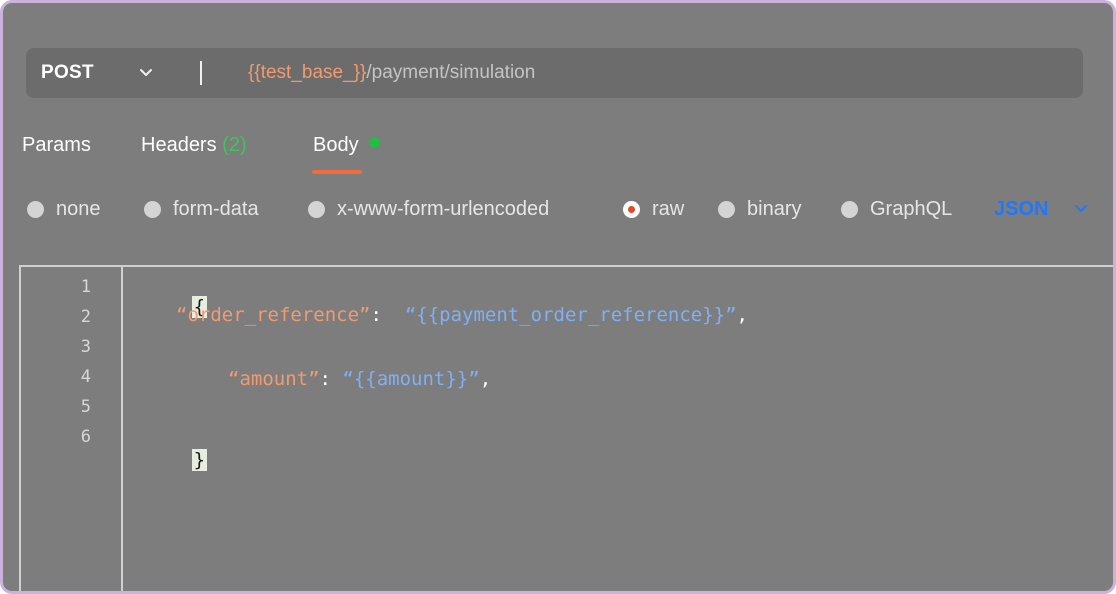 Image resolution: width=1116 pixels, height=594 pixels. I want to click on active-tab-indicator, so click(337, 172).